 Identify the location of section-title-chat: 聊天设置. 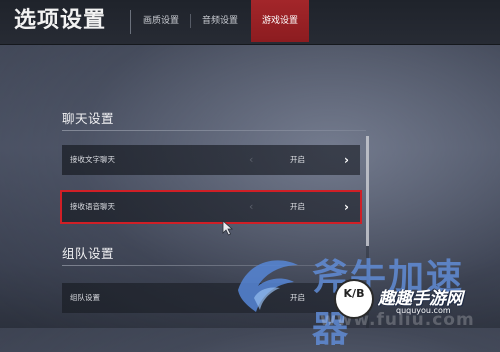
(88, 118).